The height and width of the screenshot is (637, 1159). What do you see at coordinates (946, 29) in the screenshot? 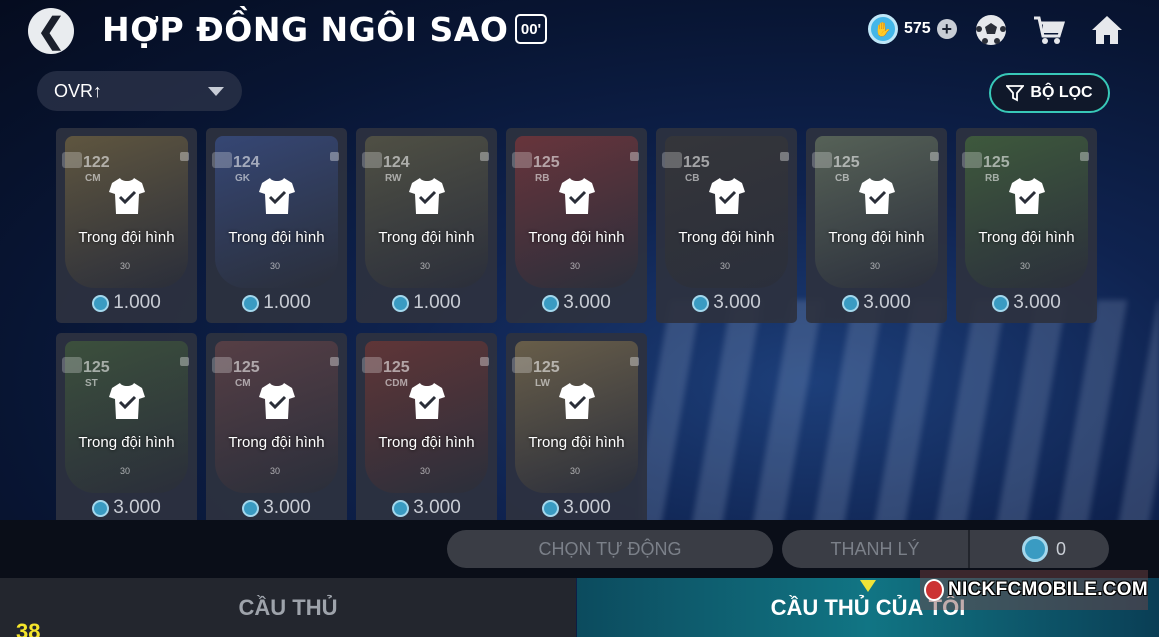
I see `add-coin-button: +` at bounding box center [946, 29].